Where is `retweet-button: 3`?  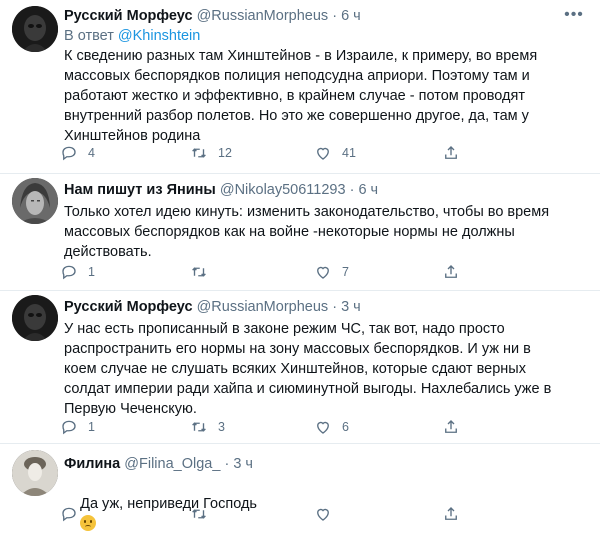 retweet-button: 3 is located at coordinates (207, 427).